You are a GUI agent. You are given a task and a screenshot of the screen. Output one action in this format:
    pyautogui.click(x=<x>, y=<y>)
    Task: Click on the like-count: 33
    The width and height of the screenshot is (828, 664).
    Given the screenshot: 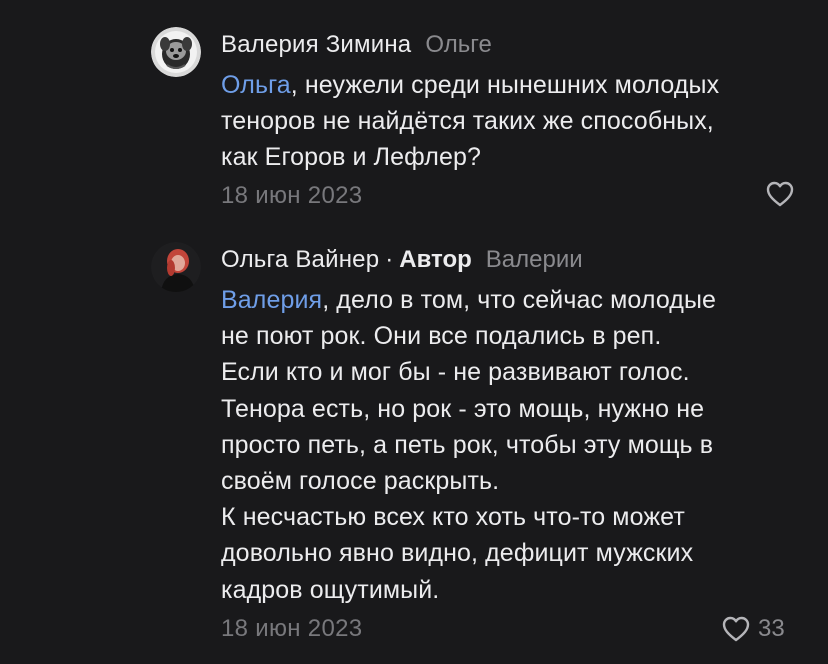 What is the action you would take?
    pyautogui.click(x=771, y=628)
    